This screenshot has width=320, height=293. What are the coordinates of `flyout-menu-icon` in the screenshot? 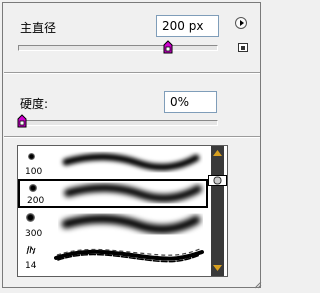 It's located at (241, 23).